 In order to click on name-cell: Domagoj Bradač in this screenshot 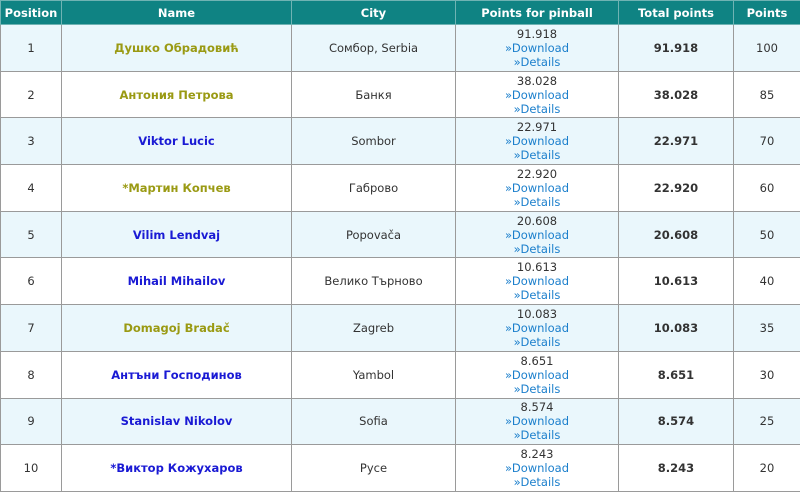, I will do `click(177, 328)`.